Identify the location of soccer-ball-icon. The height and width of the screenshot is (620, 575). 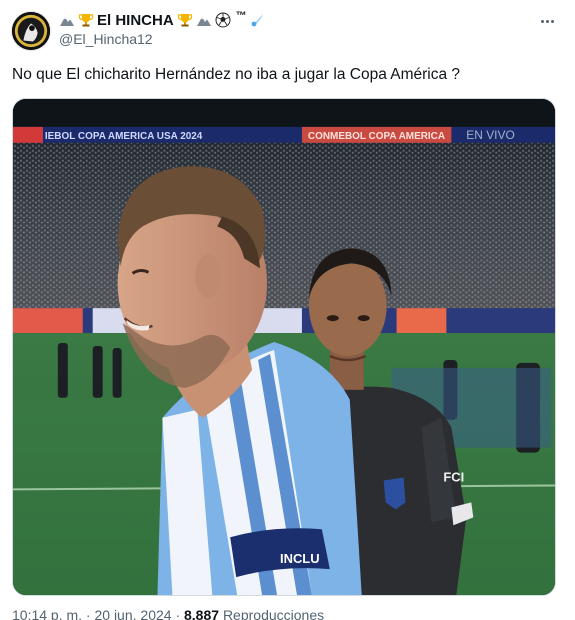
(223, 20).